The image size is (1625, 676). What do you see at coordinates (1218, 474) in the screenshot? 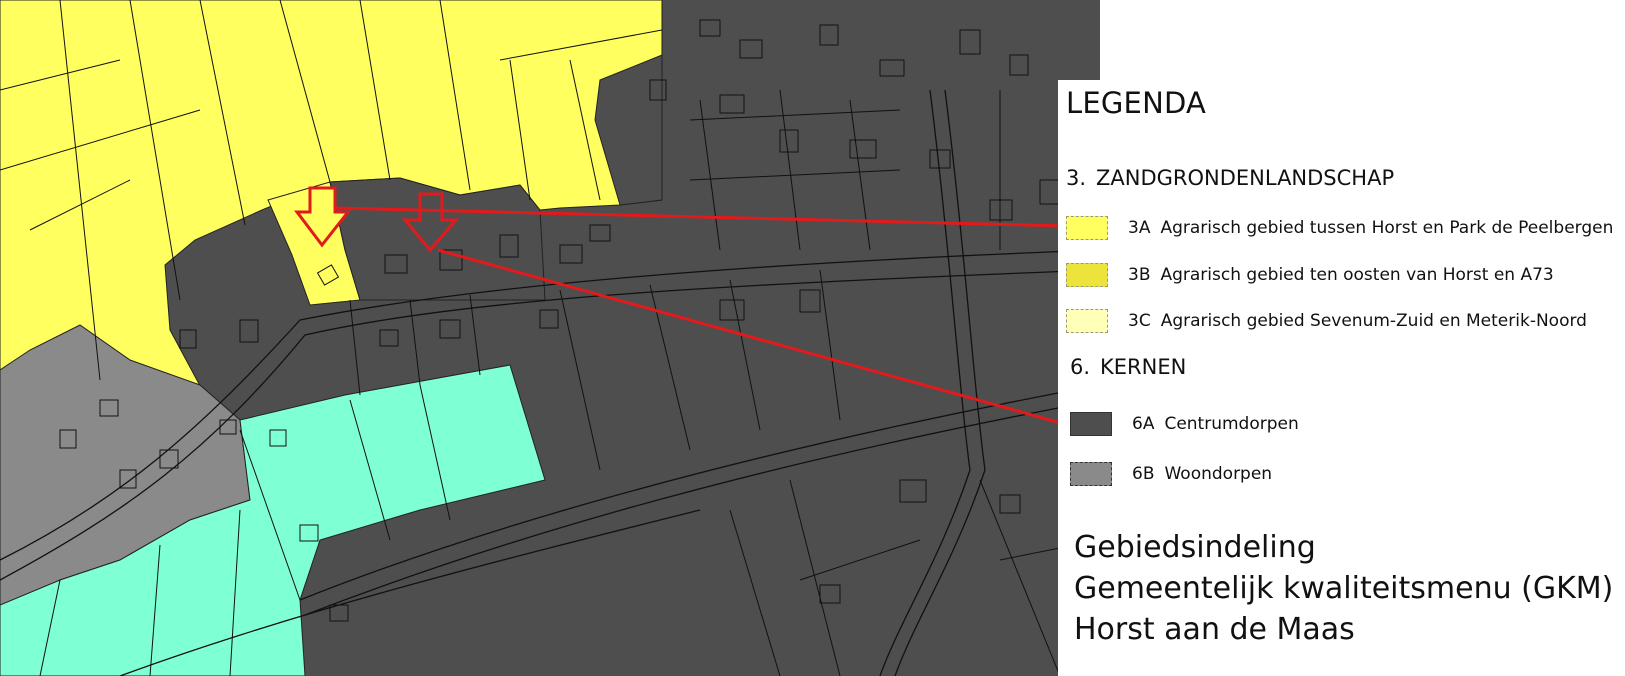
I see `legend-label-6b: Woondorpen` at bounding box center [1218, 474].